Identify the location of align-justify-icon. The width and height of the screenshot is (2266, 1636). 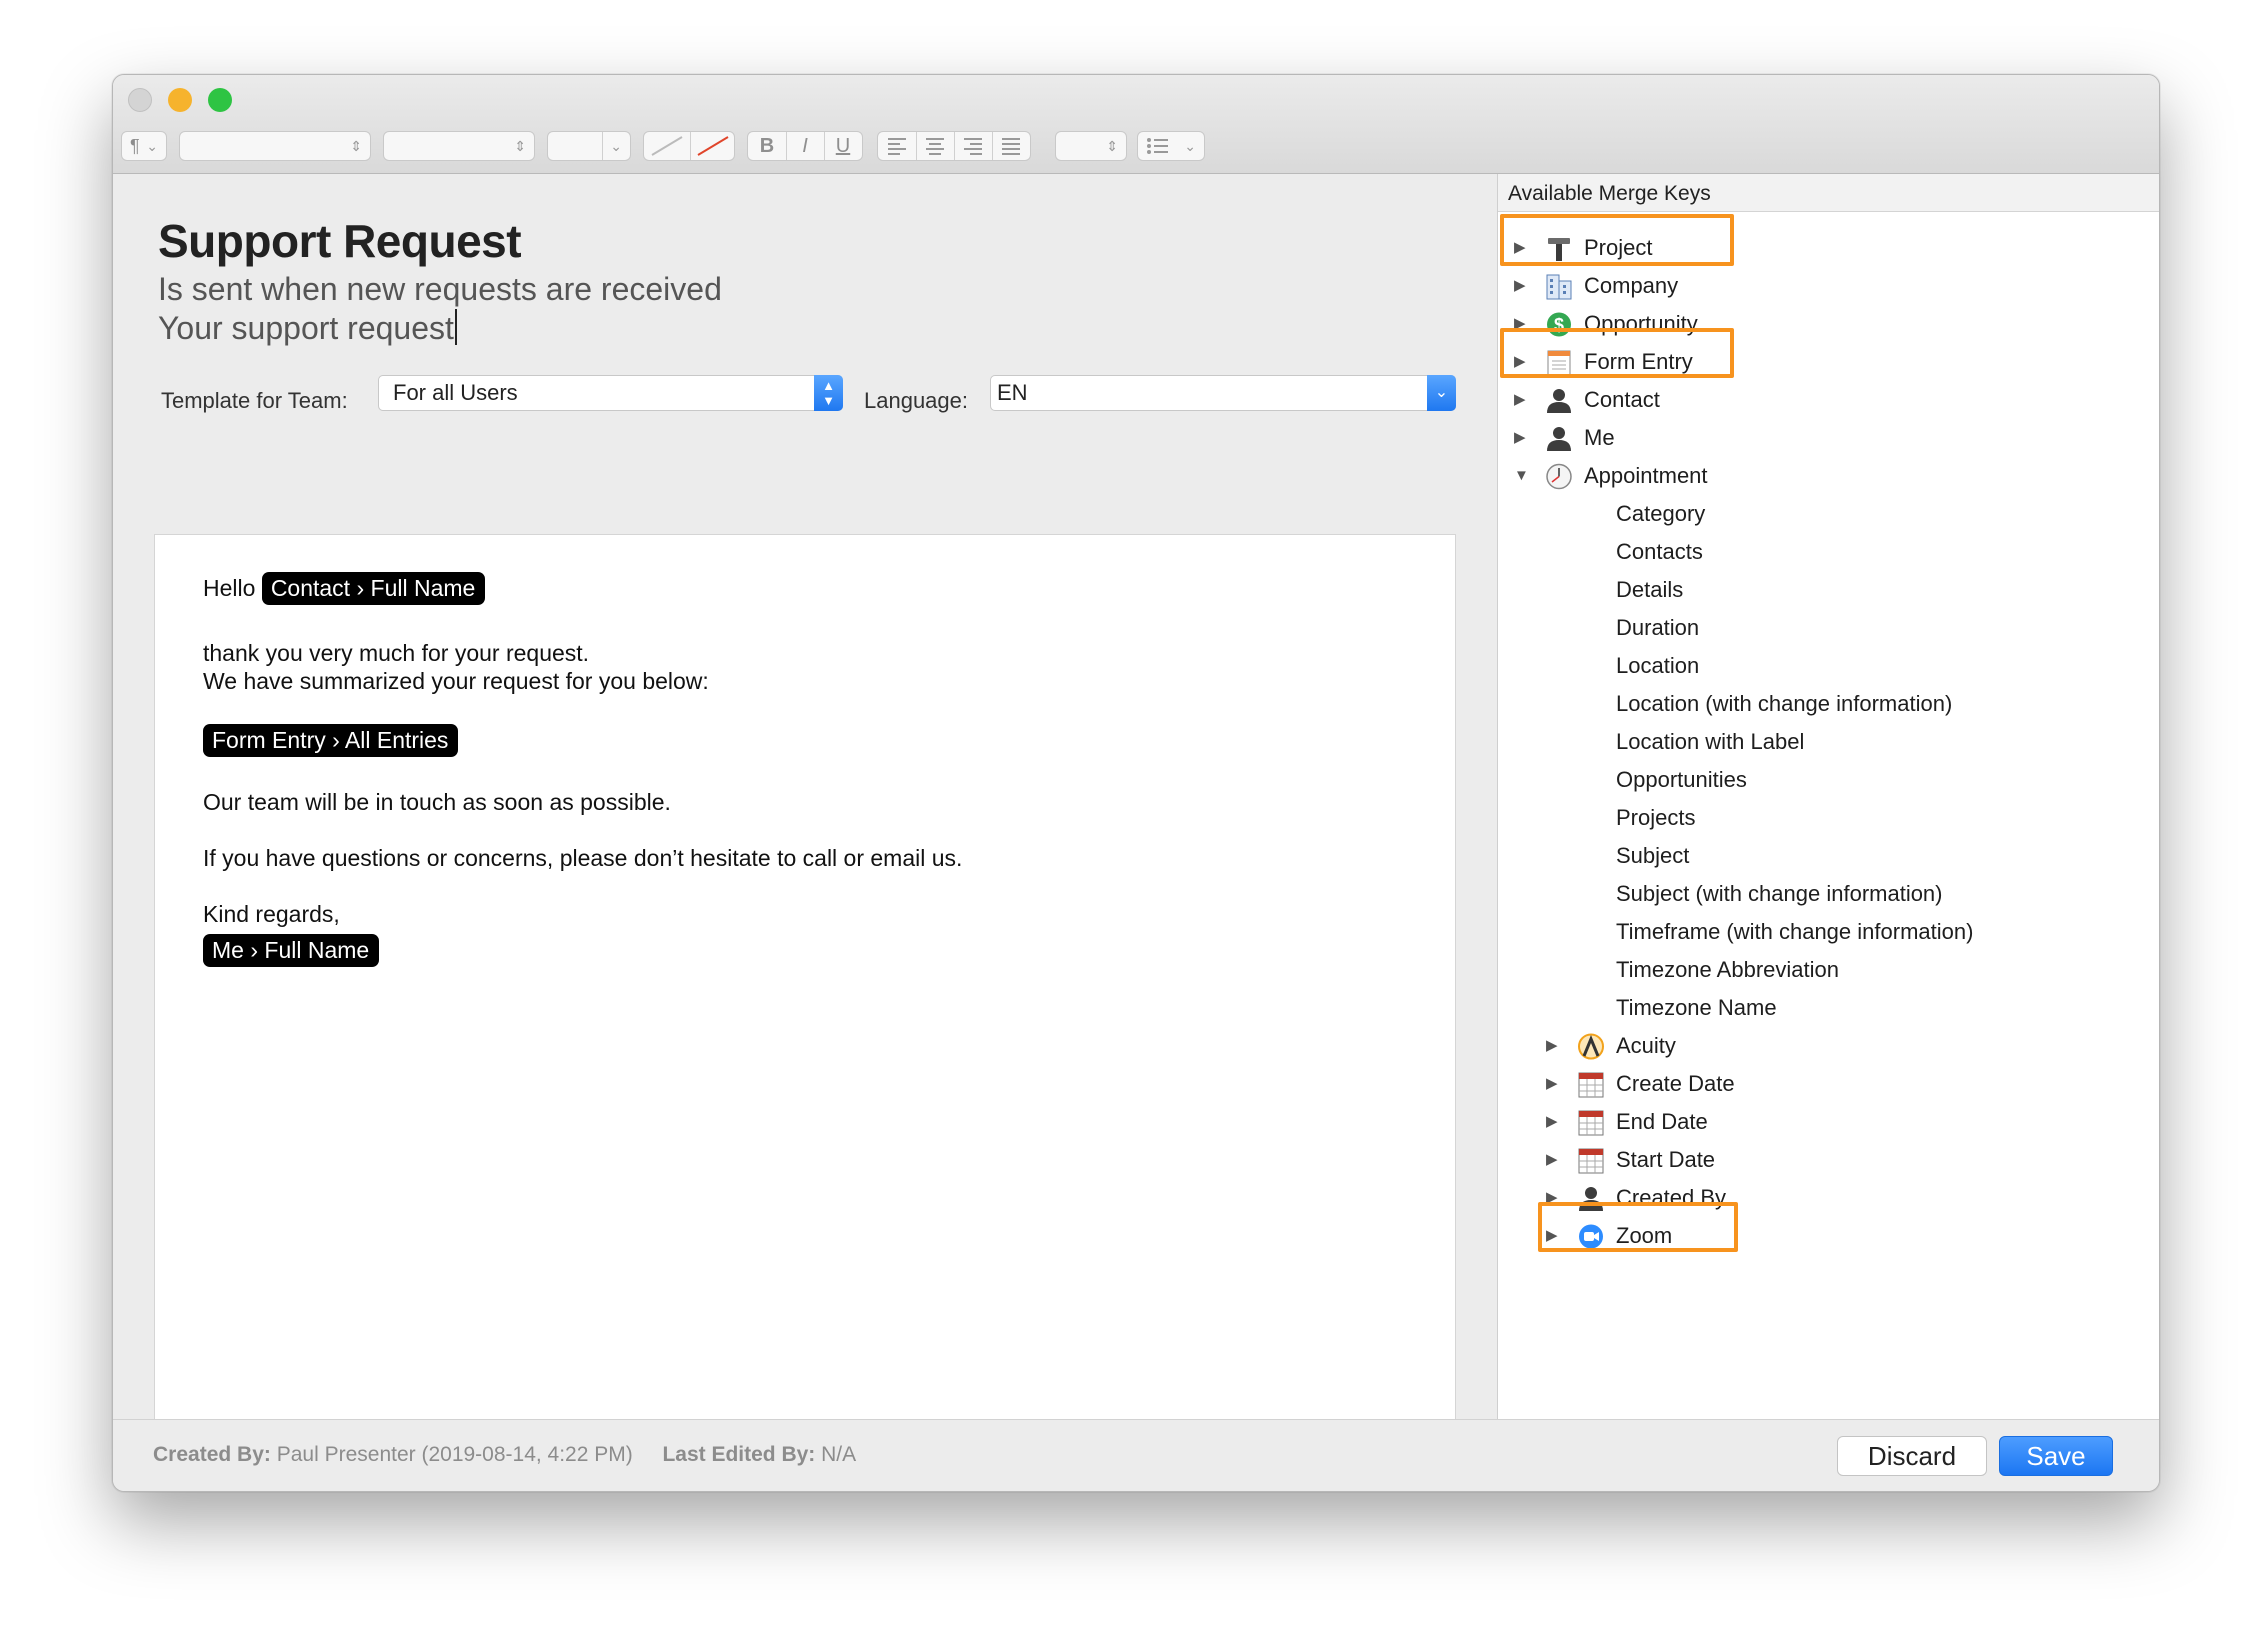
(1011, 146).